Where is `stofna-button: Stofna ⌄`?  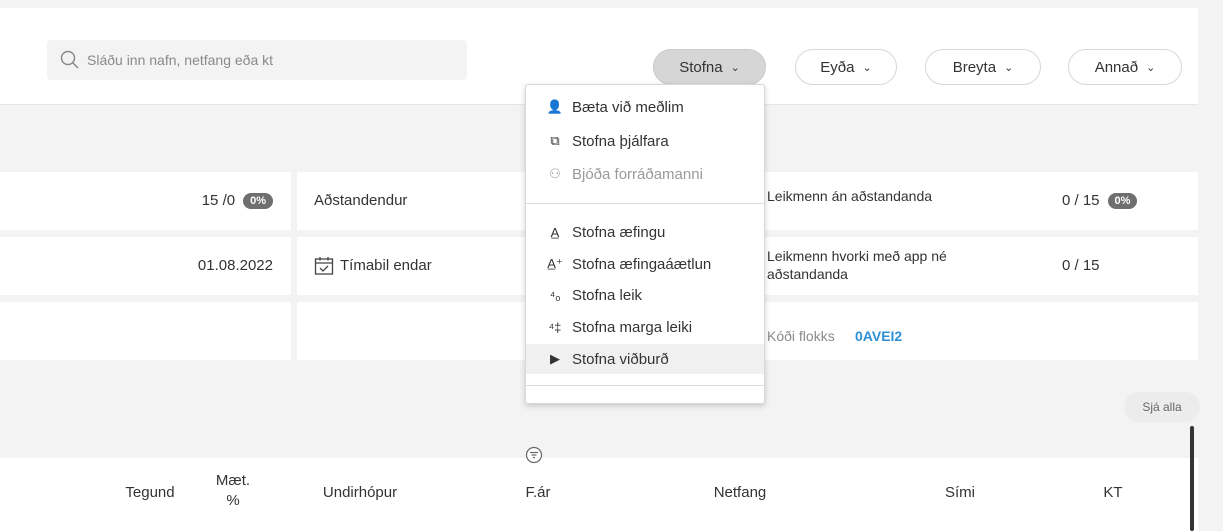
stofna-button: Stofna ⌄ is located at coordinates (709, 67).